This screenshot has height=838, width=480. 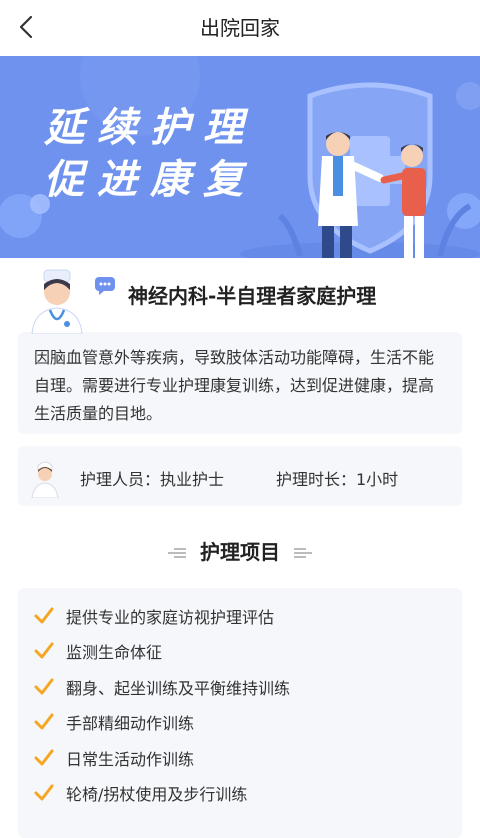 What do you see at coordinates (152, 479) in the screenshot?
I see `nursing-staff-text: 护理人员：执业护士` at bounding box center [152, 479].